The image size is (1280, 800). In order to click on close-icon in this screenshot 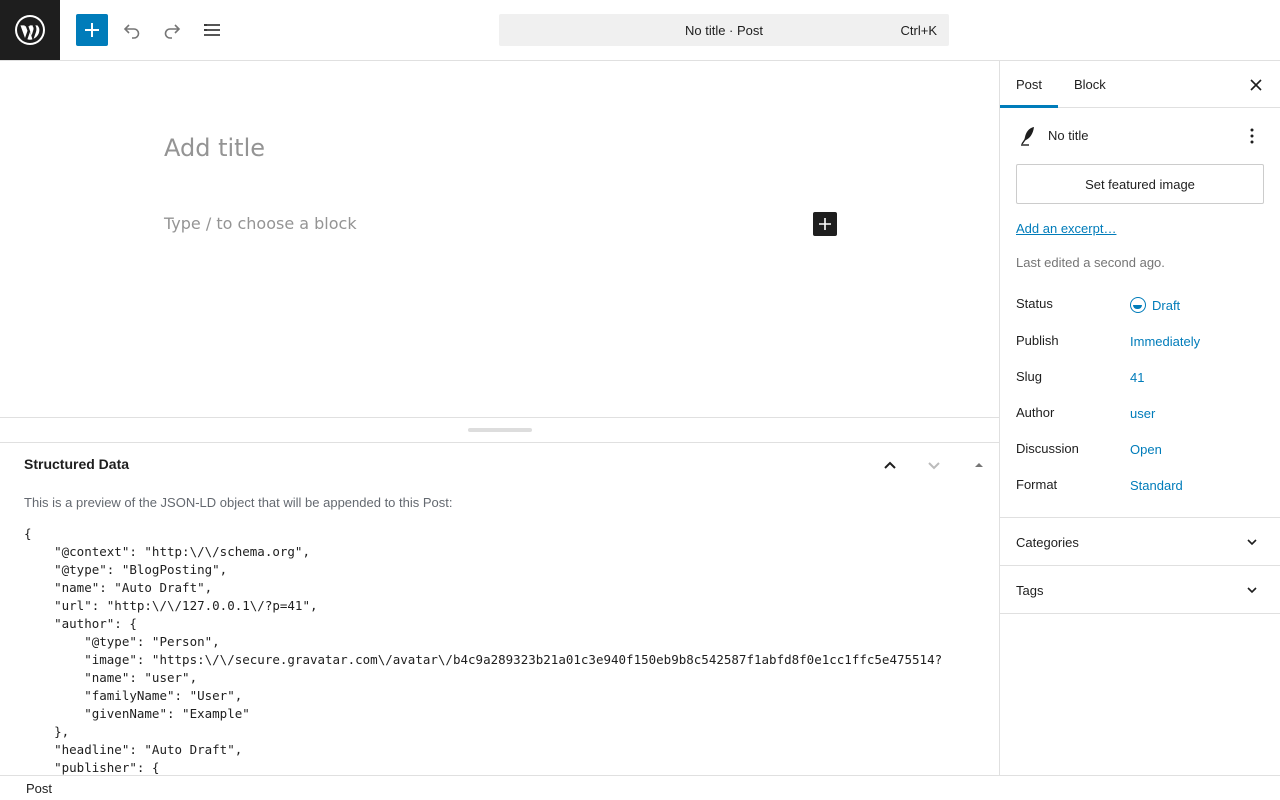, I will do `click(1256, 85)`.